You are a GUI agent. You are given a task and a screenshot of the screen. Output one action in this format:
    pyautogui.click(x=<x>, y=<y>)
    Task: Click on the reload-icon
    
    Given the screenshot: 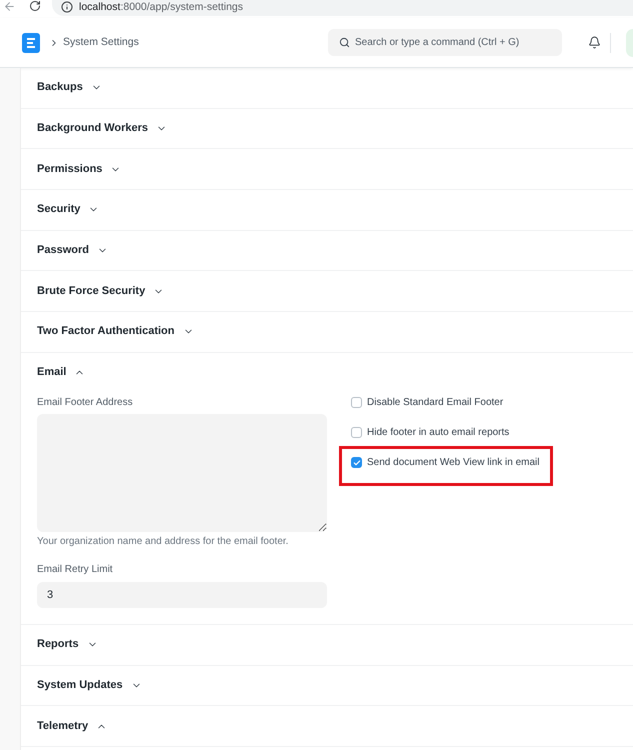 What is the action you would take?
    pyautogui.click(x=35, y=6)
    